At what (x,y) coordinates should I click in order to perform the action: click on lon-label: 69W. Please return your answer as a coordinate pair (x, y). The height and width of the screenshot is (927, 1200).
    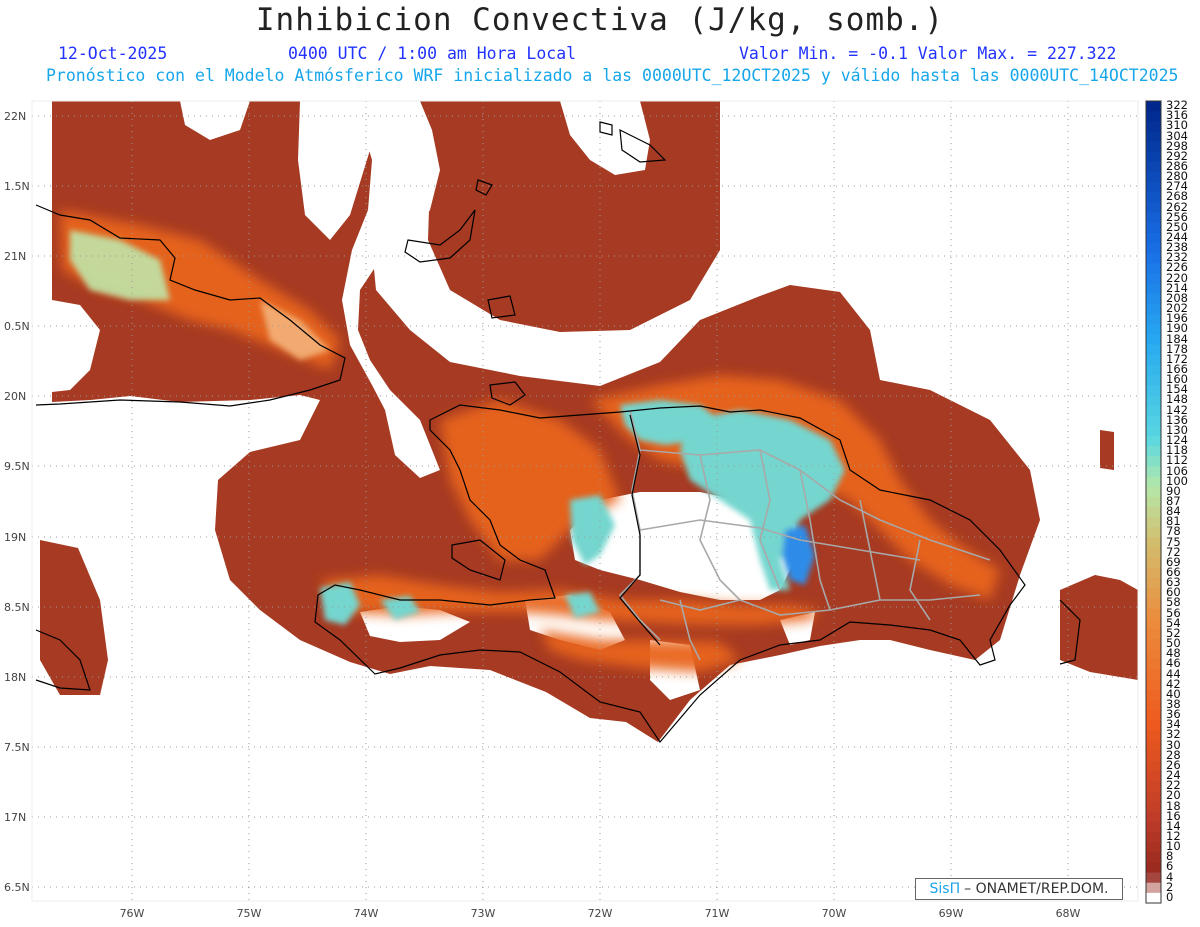
    Looking at the image, I should click on (951, 913).